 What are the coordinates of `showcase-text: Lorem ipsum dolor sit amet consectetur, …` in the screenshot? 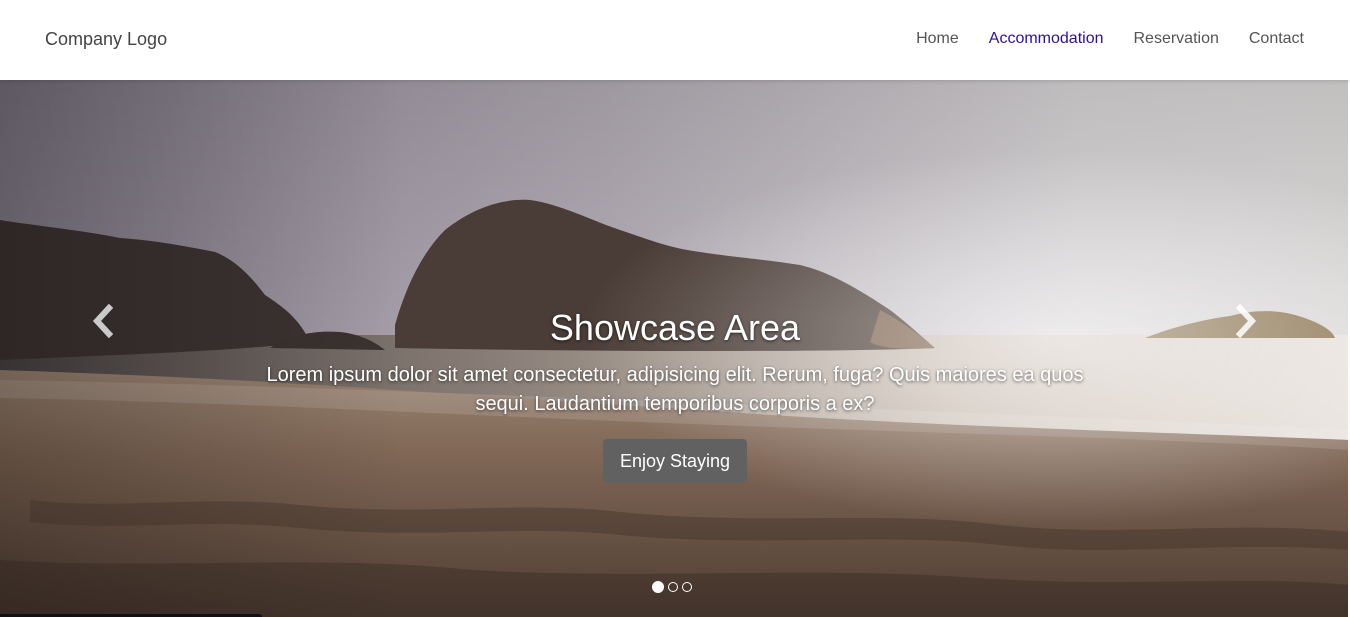 It's located at (675, 389).